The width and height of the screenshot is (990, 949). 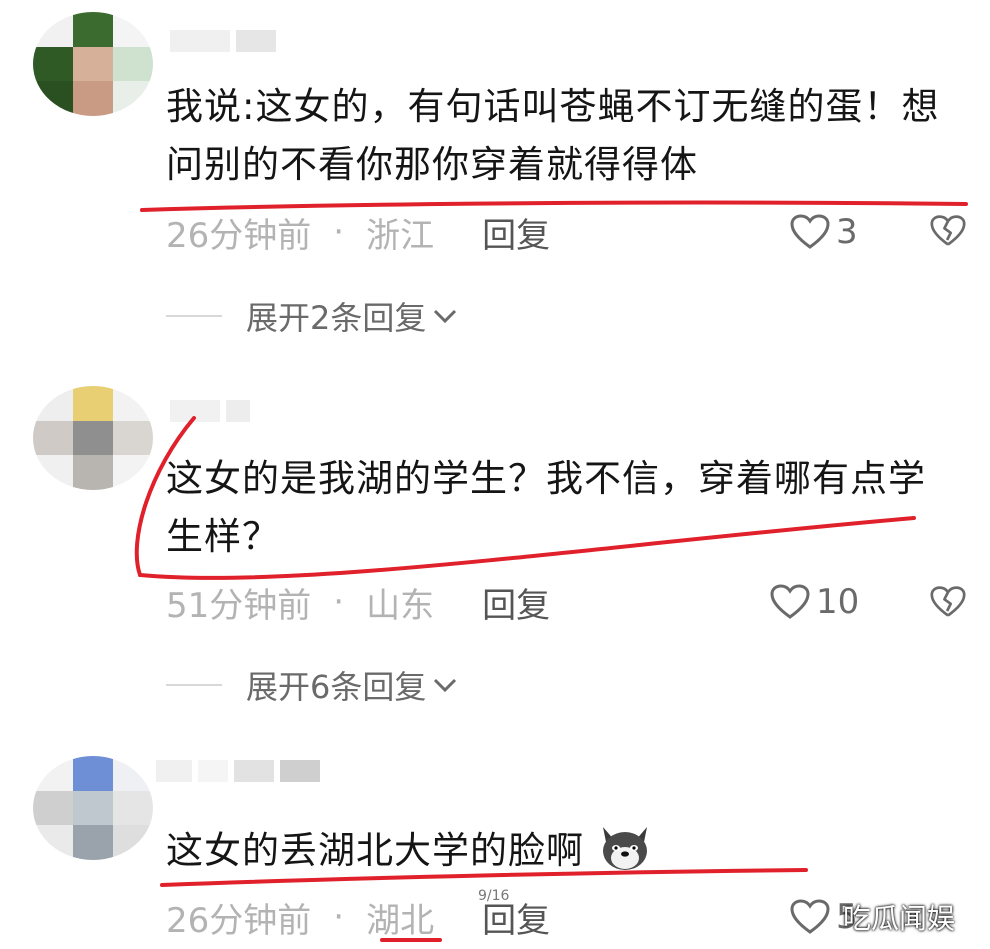 I want to click on comment-text: 这女的丢湖北大学的脸啊, so click(x=556, y=851).